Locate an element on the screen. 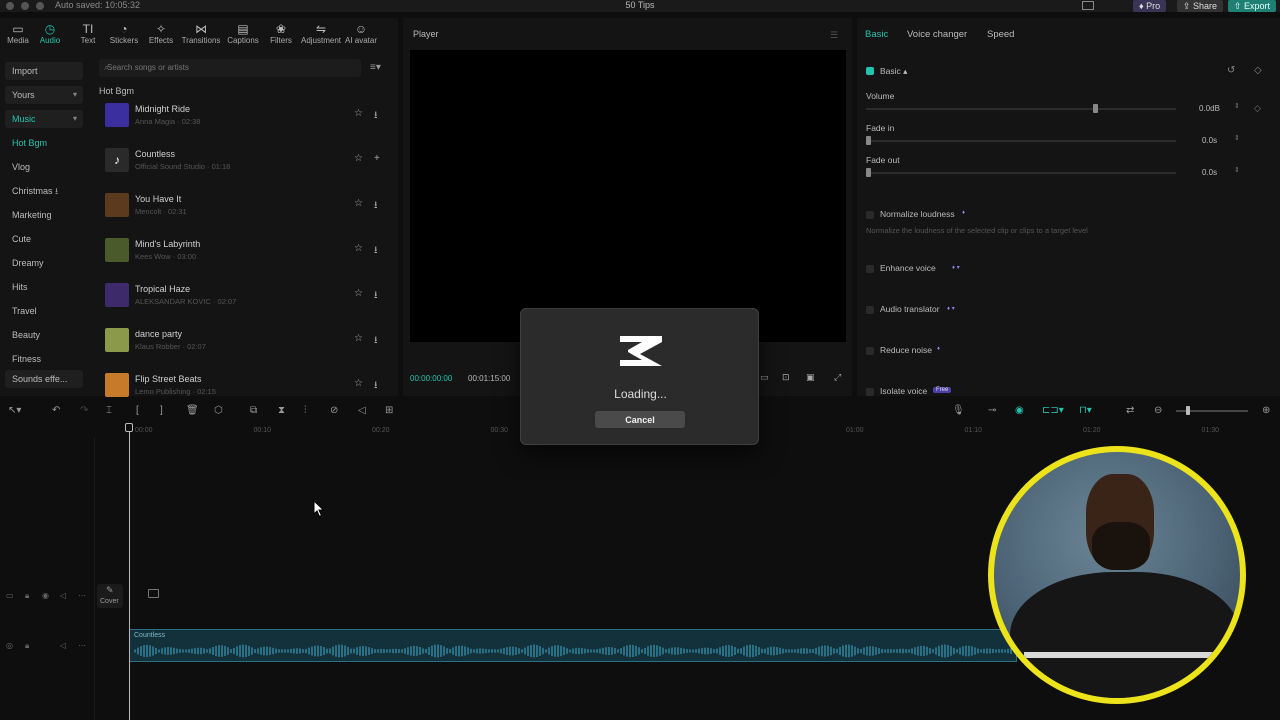 The height and width of the screenshot is (720, 1280). fadein-knob is located at coordinates (868, 140).